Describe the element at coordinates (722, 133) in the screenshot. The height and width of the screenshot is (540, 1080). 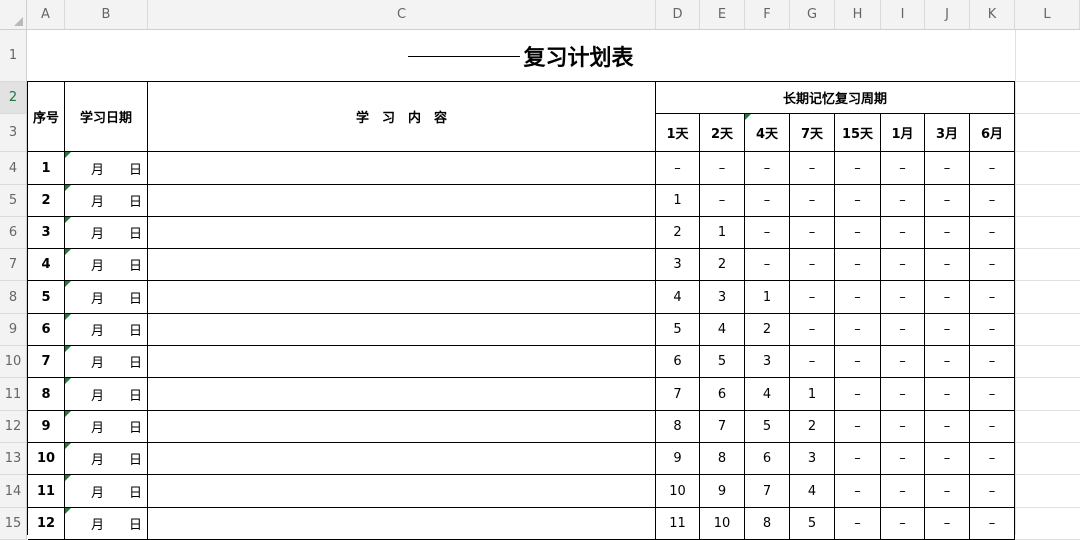
I see `header-interval: 2天` at that location.